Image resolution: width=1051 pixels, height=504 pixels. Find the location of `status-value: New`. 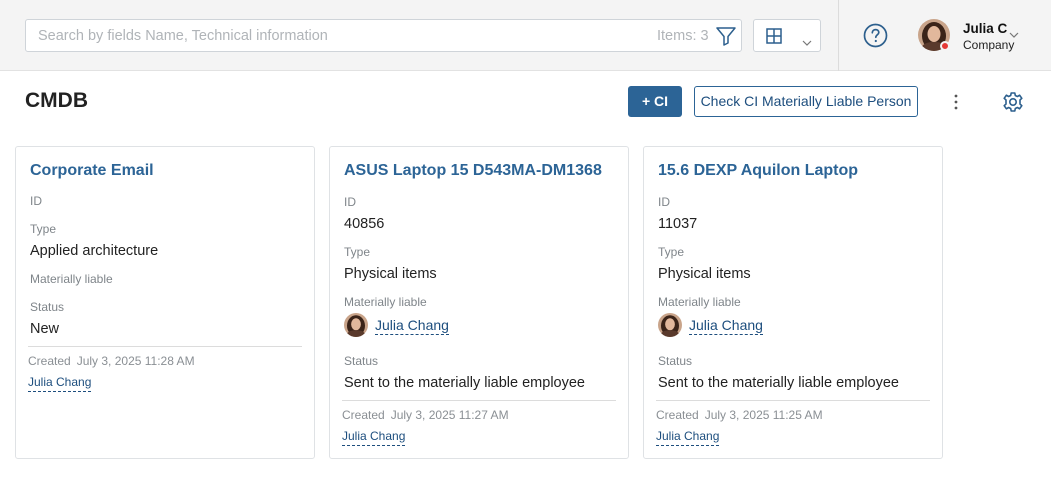

status-value: New is located at coordinates (45, 329).